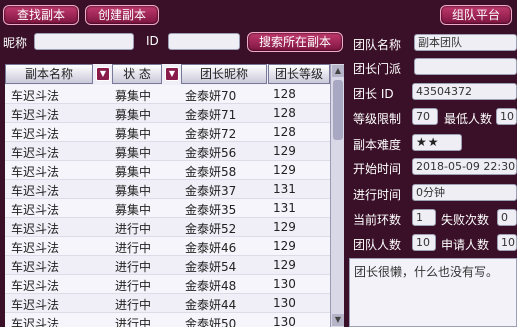  Describe the element at coordinates (49, 74) in the screenshot. I see `column-header-name: 副本名称` at that location.